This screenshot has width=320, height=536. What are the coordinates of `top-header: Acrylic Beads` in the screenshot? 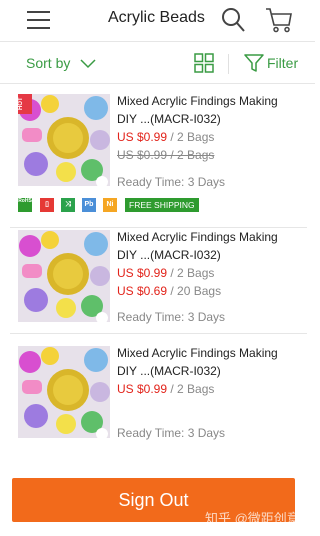 It's located at (157, 21).